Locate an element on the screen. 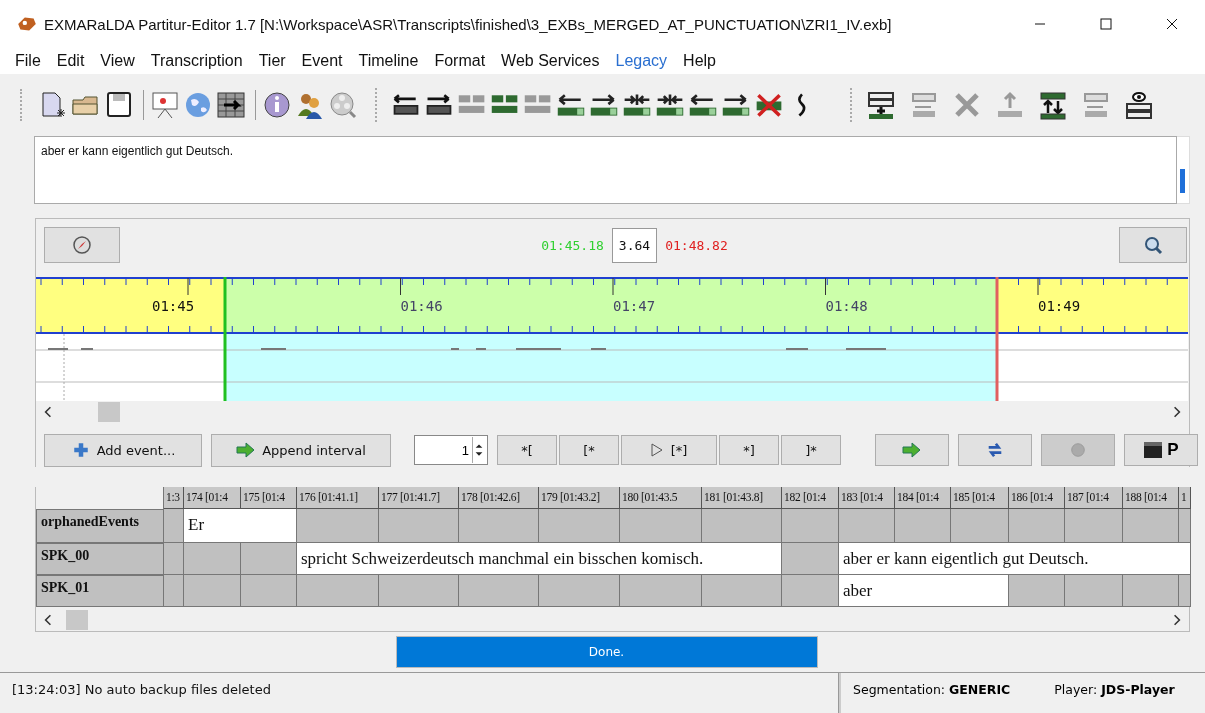  column-header: 188 [01:4 is located at coordinates (1151, 498).